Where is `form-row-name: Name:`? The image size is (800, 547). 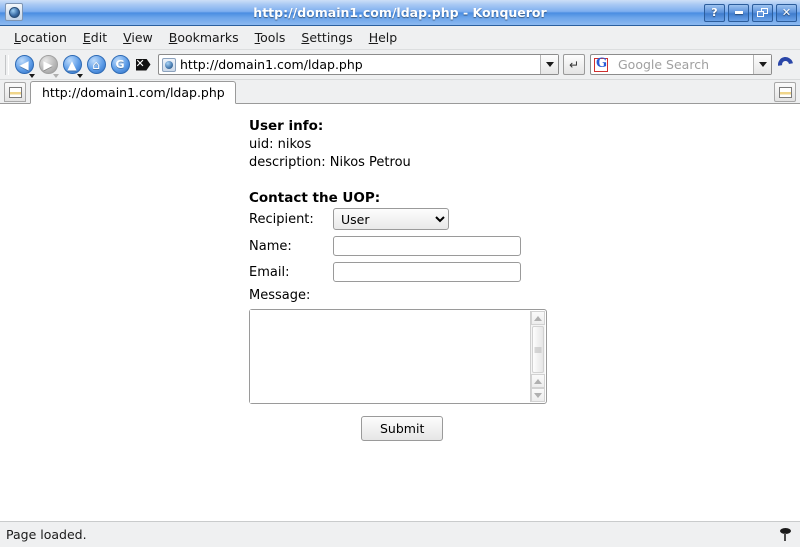
form-row-name: Name: is located at coordinates (398, 249).